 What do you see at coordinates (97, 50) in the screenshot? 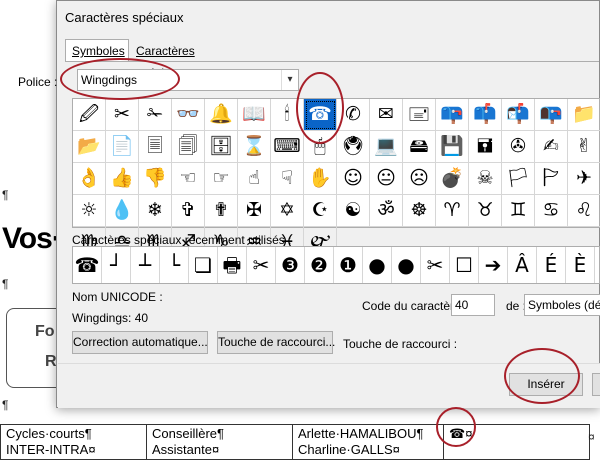
I see `tab-symbols: Symboles` at bounding box center [97, 50].